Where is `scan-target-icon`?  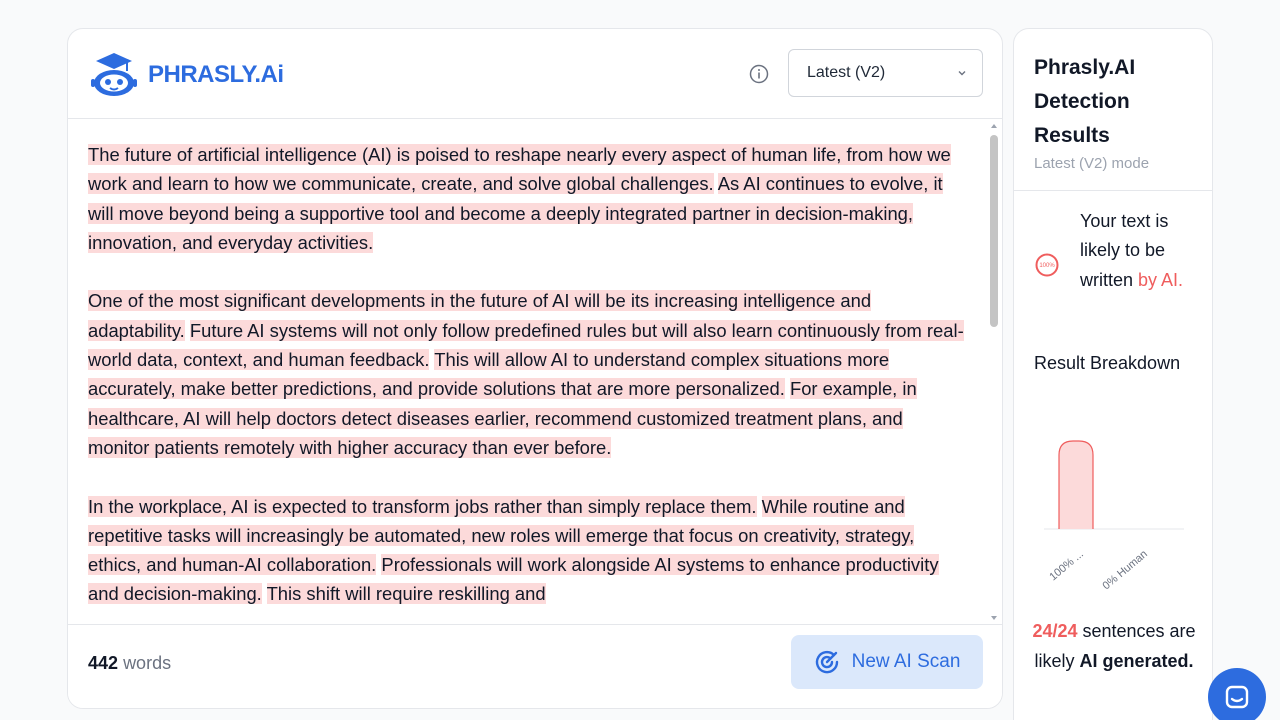 scan-target-icon is located at coordinates (826, 662).